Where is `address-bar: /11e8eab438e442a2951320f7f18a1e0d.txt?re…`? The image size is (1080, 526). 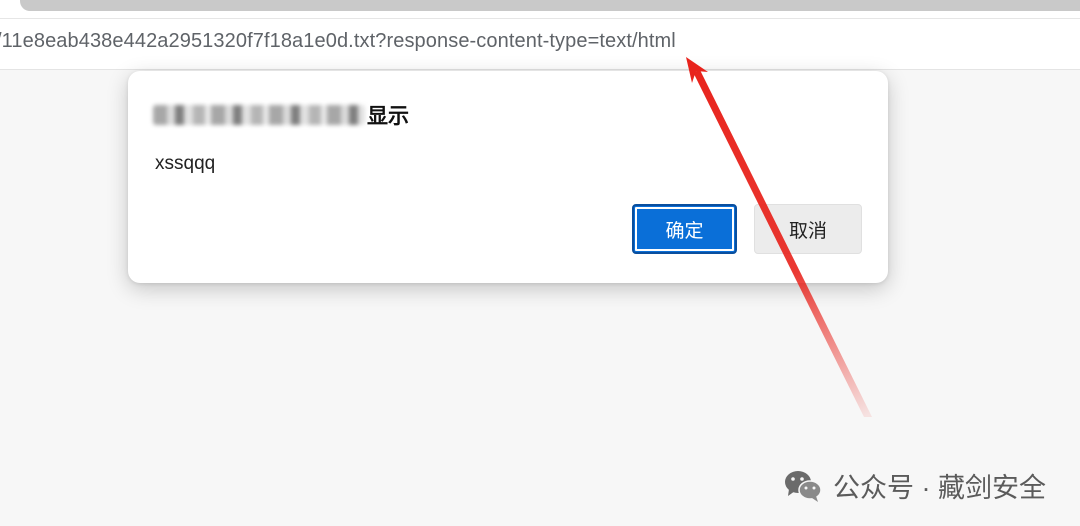 address-bar: /11e8eab438e442a2951320f7f18a1e0d.txt?re… is located at coordinates (540, 44).